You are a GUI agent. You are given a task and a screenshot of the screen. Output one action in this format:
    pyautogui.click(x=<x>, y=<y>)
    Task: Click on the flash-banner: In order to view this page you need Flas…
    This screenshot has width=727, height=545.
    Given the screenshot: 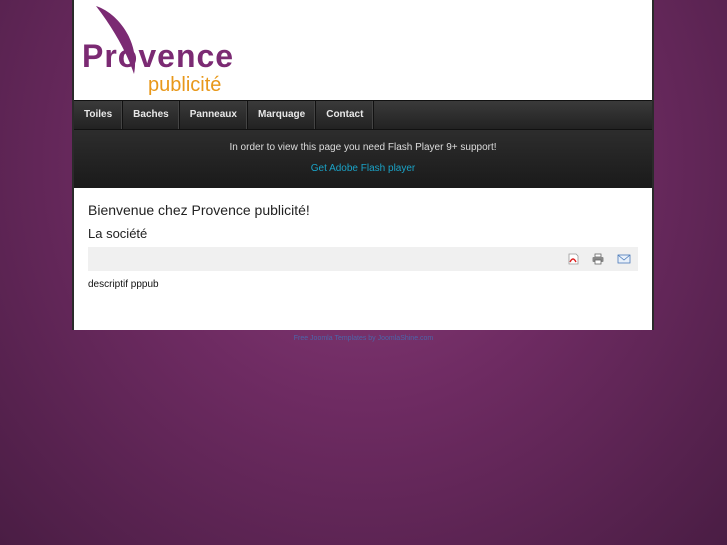 What is the action you would take?
    pyautogui.click(x=363, y=159)
    